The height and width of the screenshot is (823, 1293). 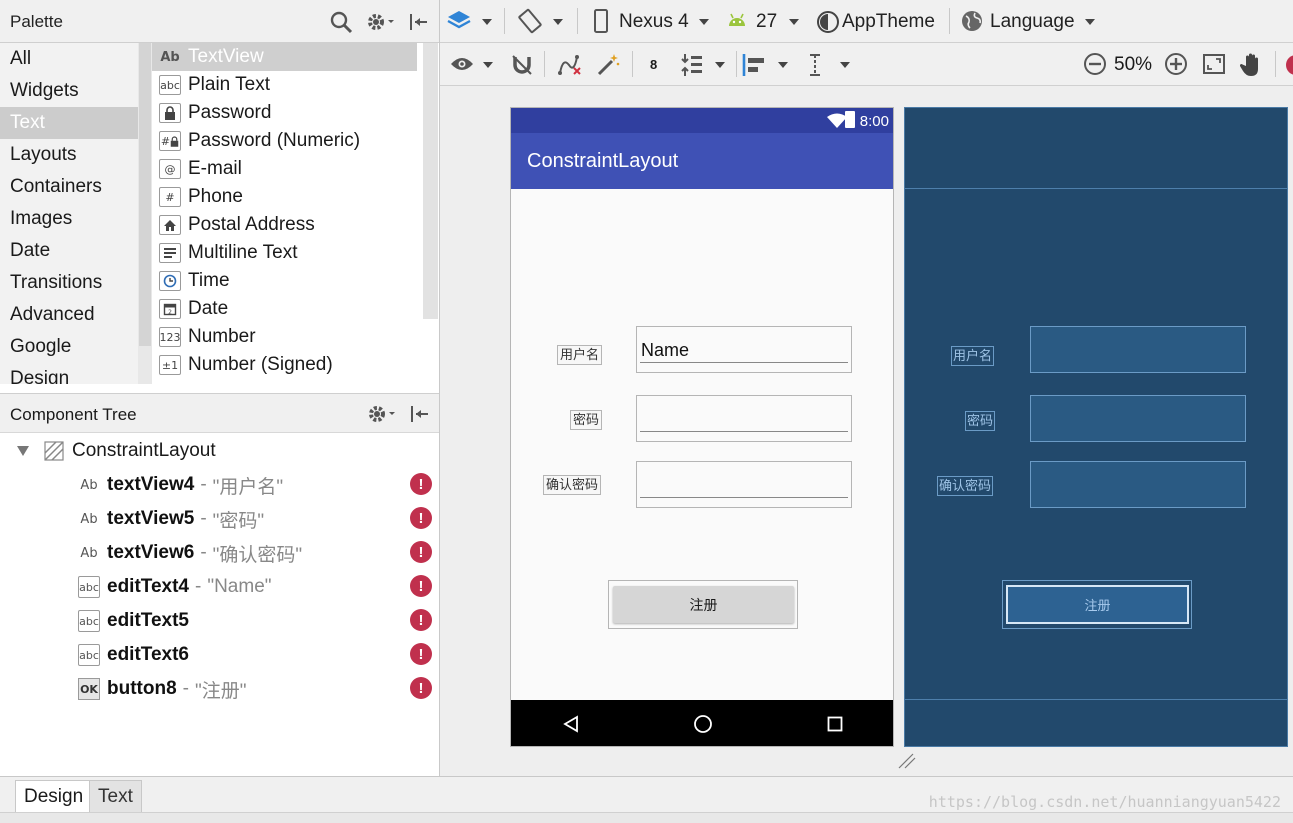 I want to click on tree-row: abc editText6, so click(x=133, y=655).